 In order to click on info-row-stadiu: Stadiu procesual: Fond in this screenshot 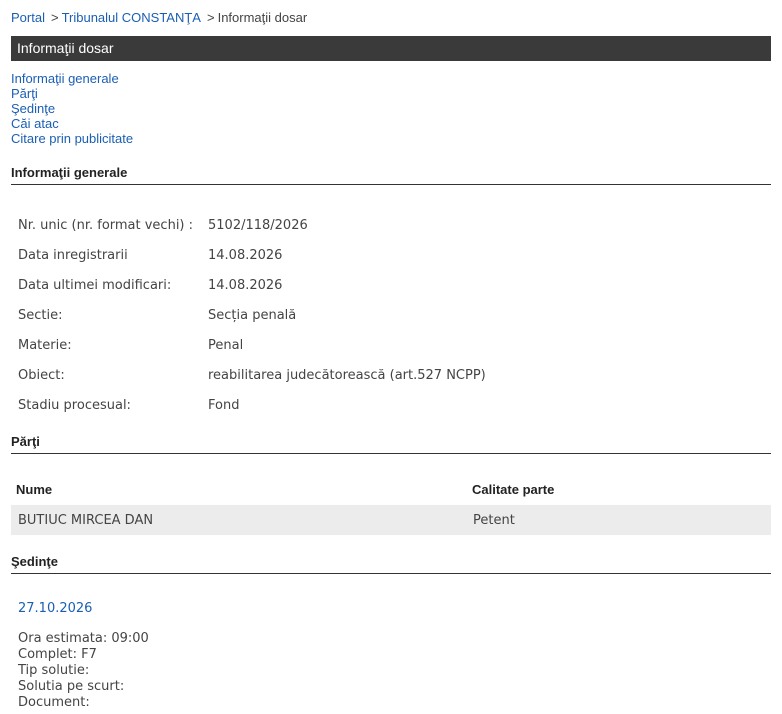, I will do `click(252, 405)`.